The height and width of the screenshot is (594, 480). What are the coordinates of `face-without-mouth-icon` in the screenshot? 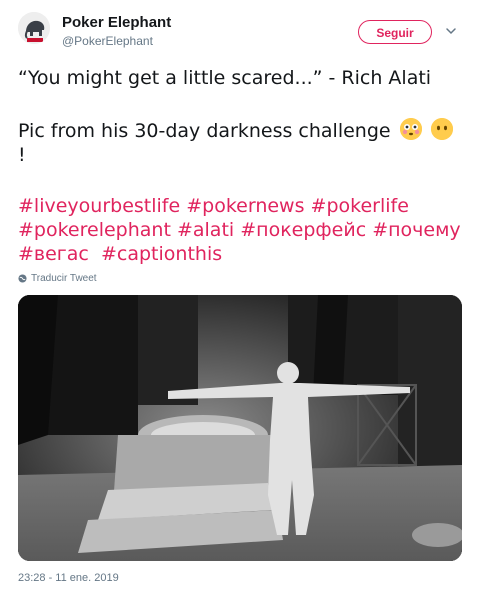 It's located at (441, 129).